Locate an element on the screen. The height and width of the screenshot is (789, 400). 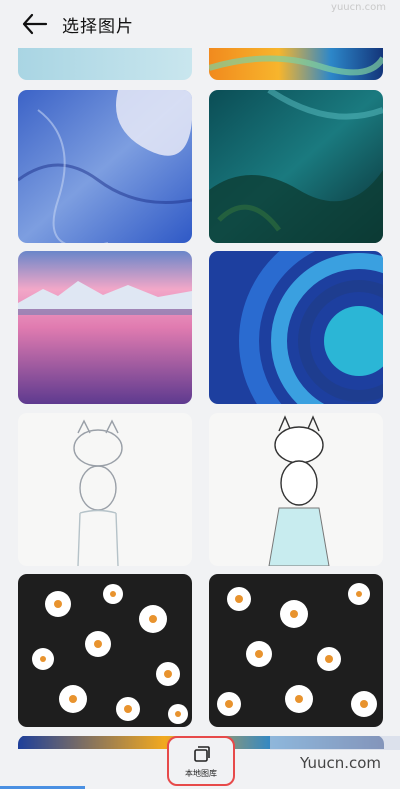
watermark: yuucn.com is located at coordinates (358, 7).